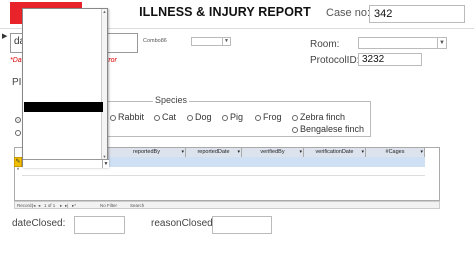  Describe the element at coordinates (183, 223) in the screenshot. I see `reason-closed-label: reasonClosed:` at that location.